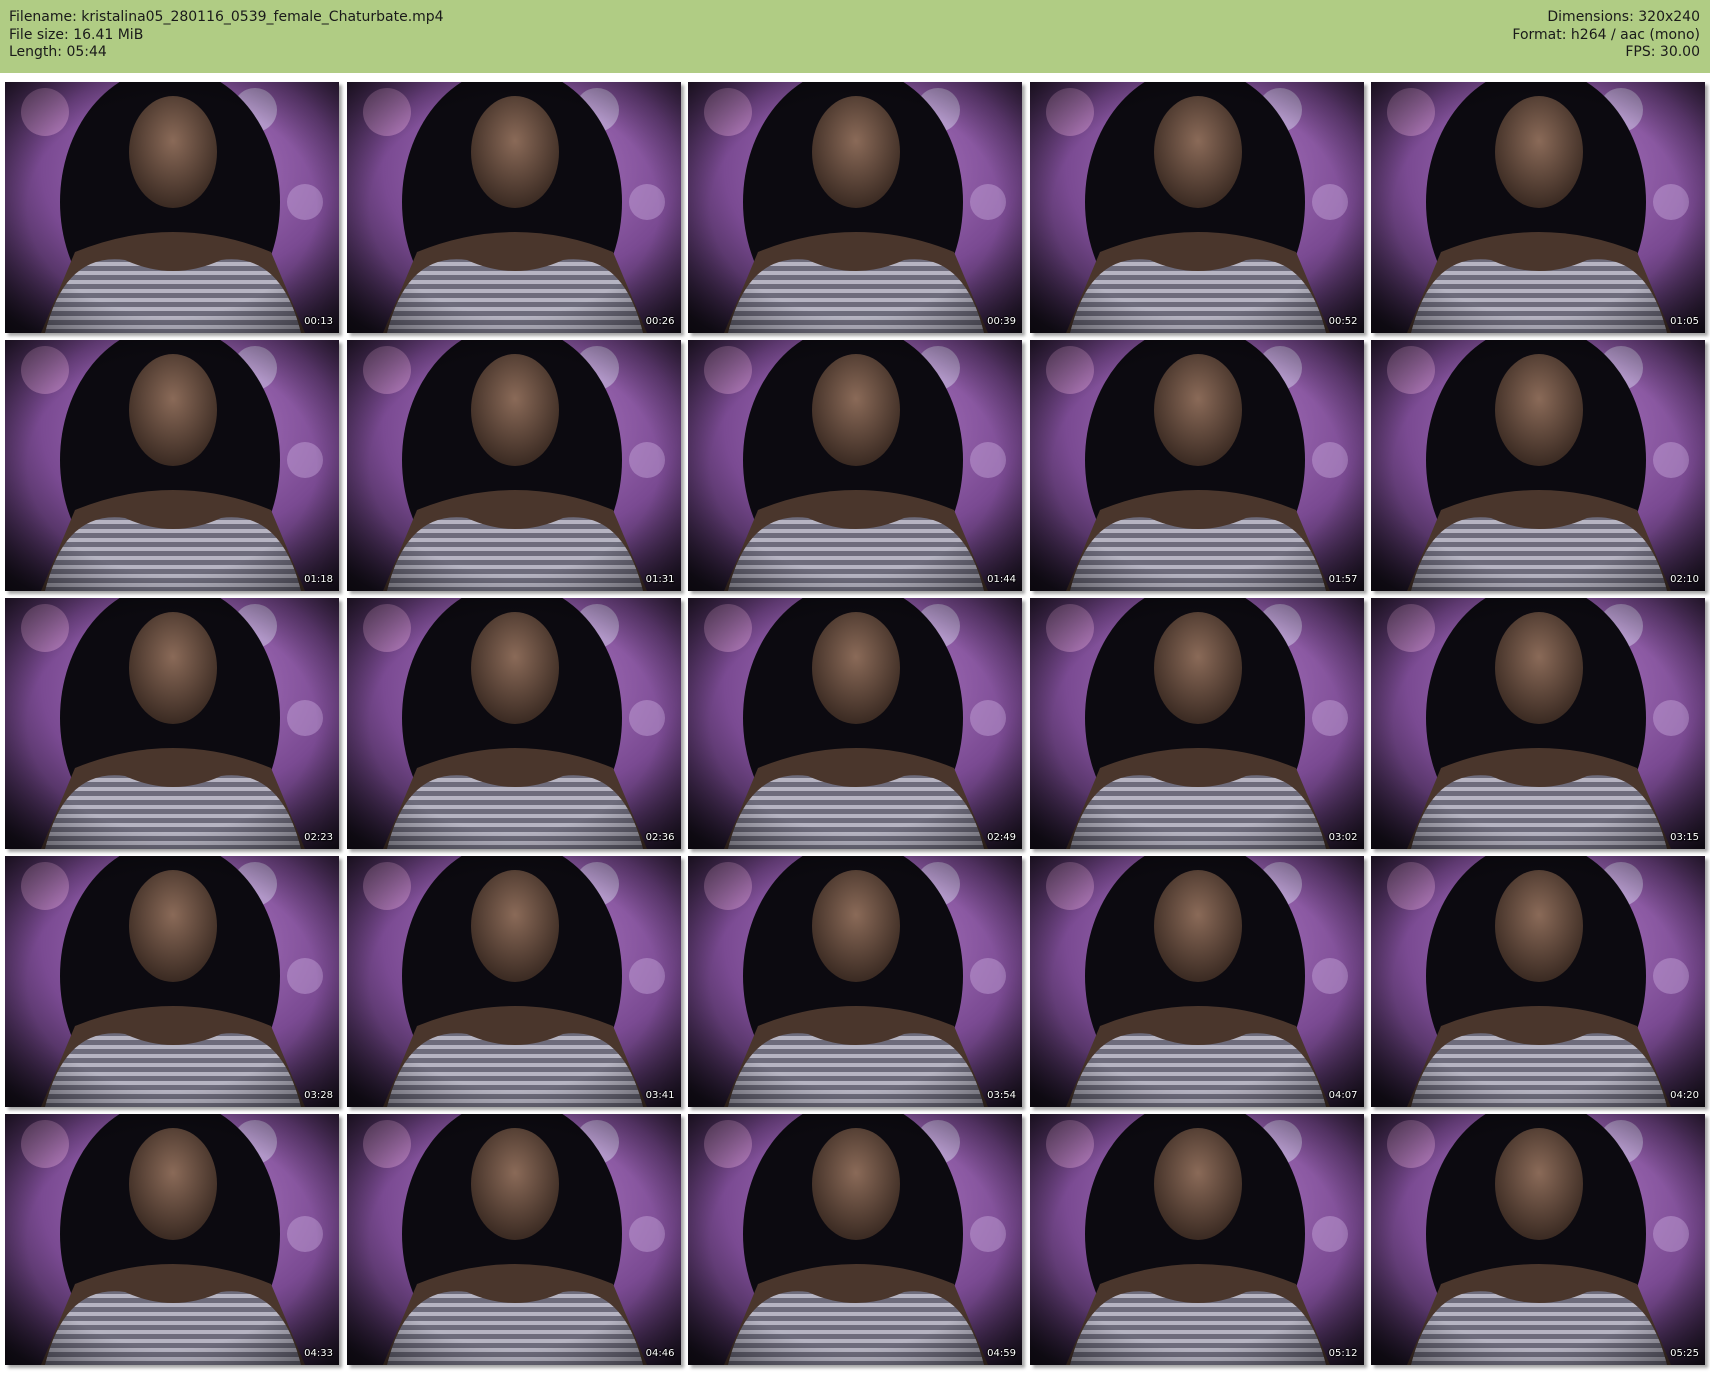 The image size is (1710, 1373). Describe the element at coordinates (318, 1095) in the screenshot. I see `timestamp-label: 03:28` at that location.